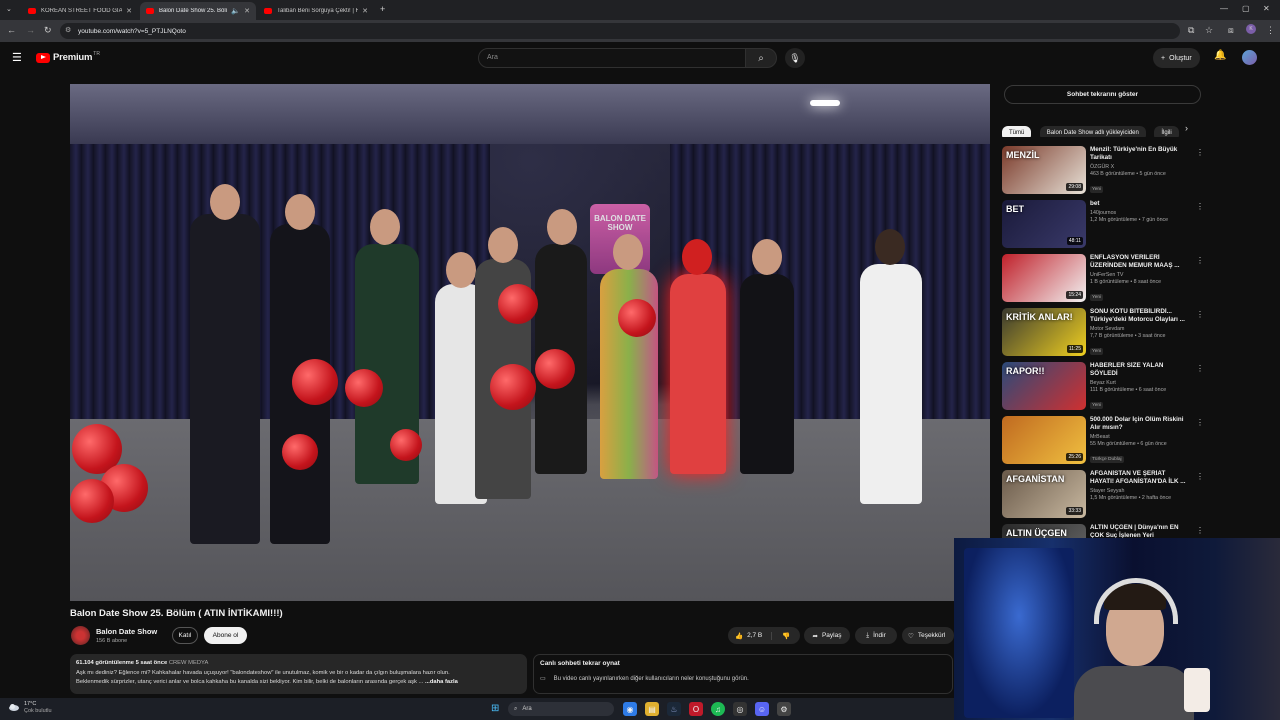 This screenshot has width=1280, height=720. Describe the element at coordinates (1209, 30) in the screenshot. I see `bookmark-star-icon: ☆` at that location.